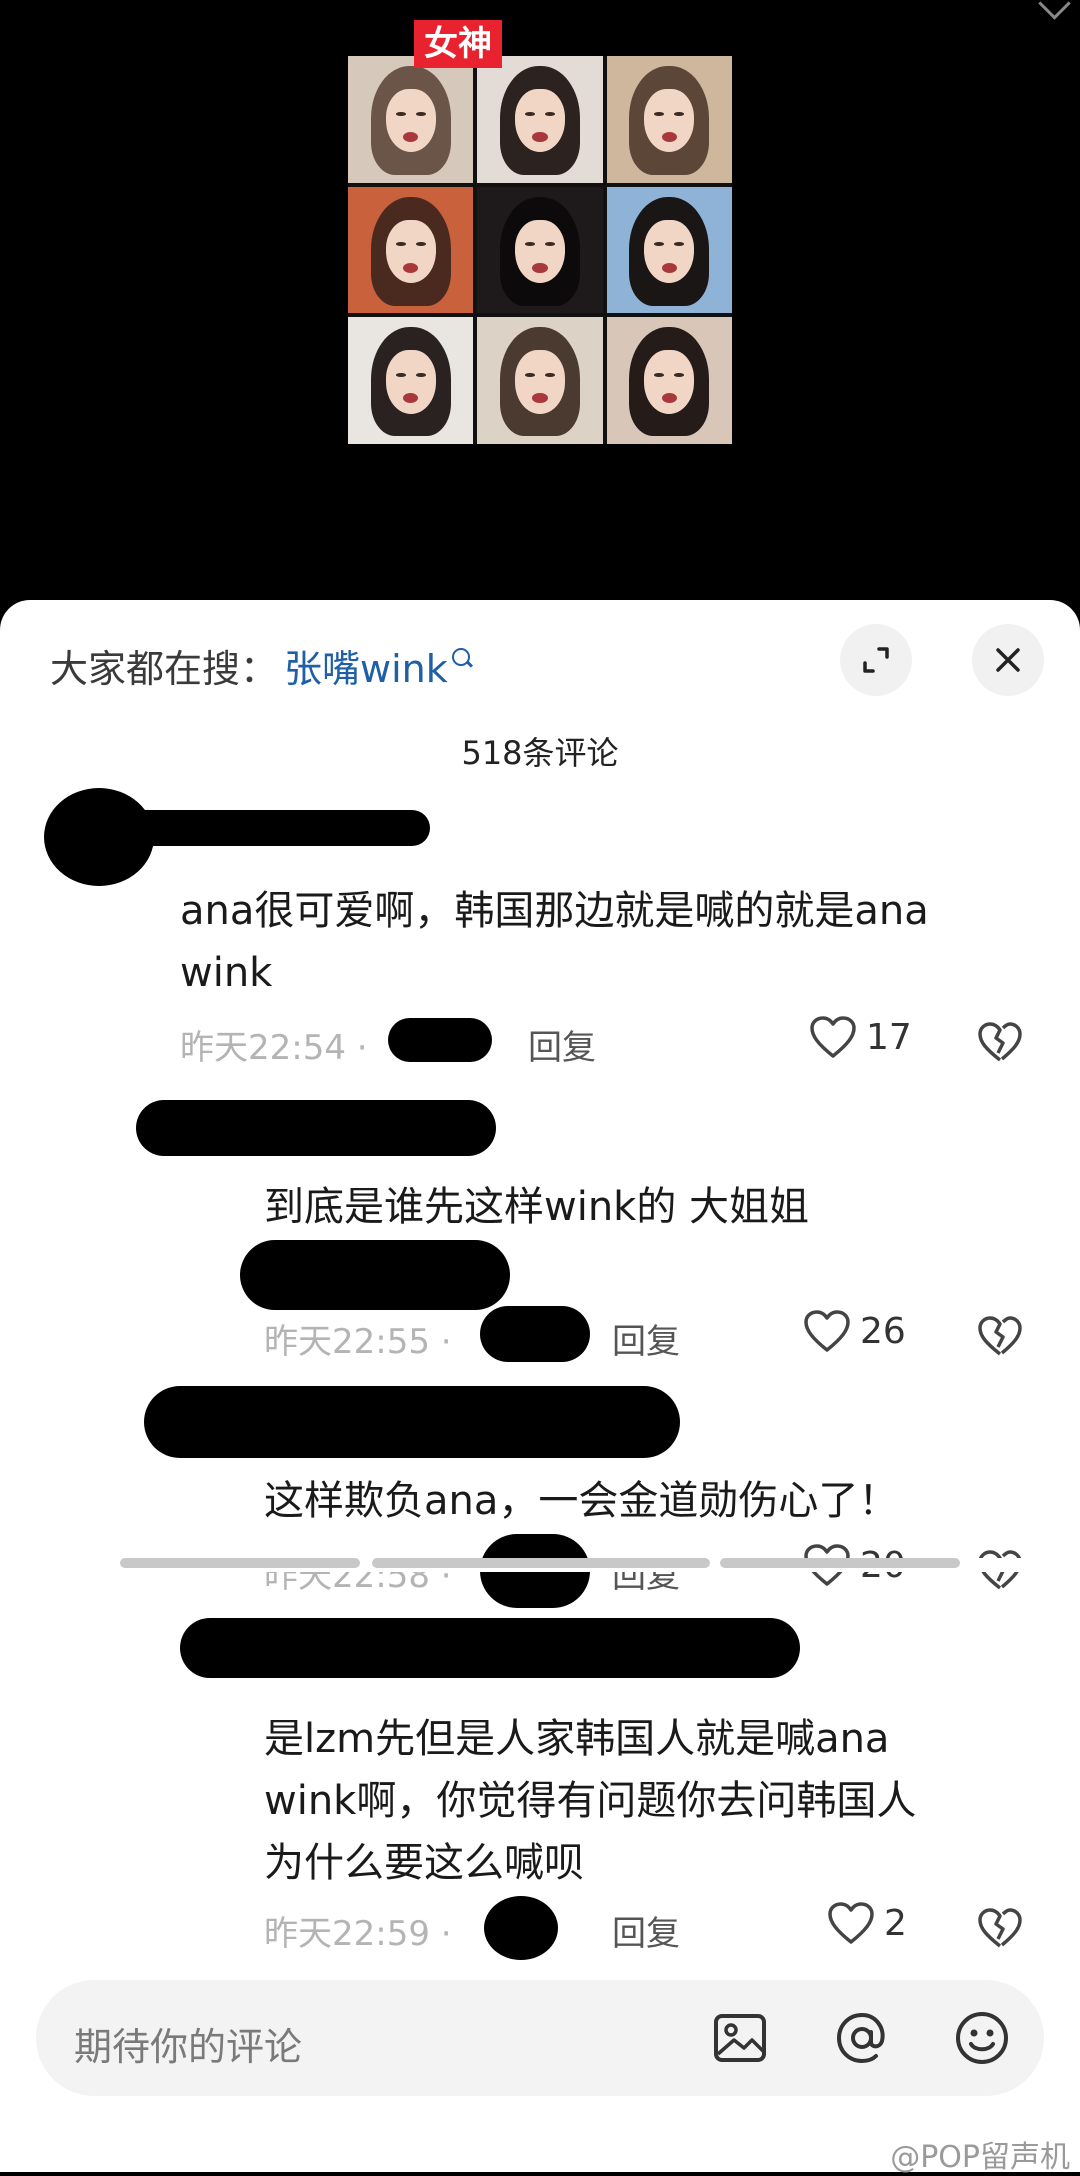  What do you see at coordinates (554, 911) in the screenshot?
I see `comment-line: ana很可爱啊，韩国那边就是喊的就是ana` at bounding box center [554, 911].